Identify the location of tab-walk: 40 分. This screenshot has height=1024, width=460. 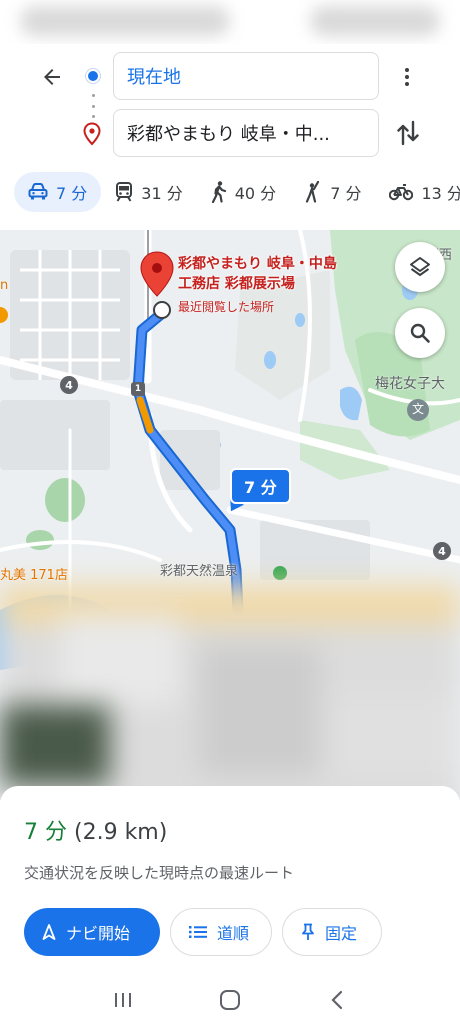
(243, 192).